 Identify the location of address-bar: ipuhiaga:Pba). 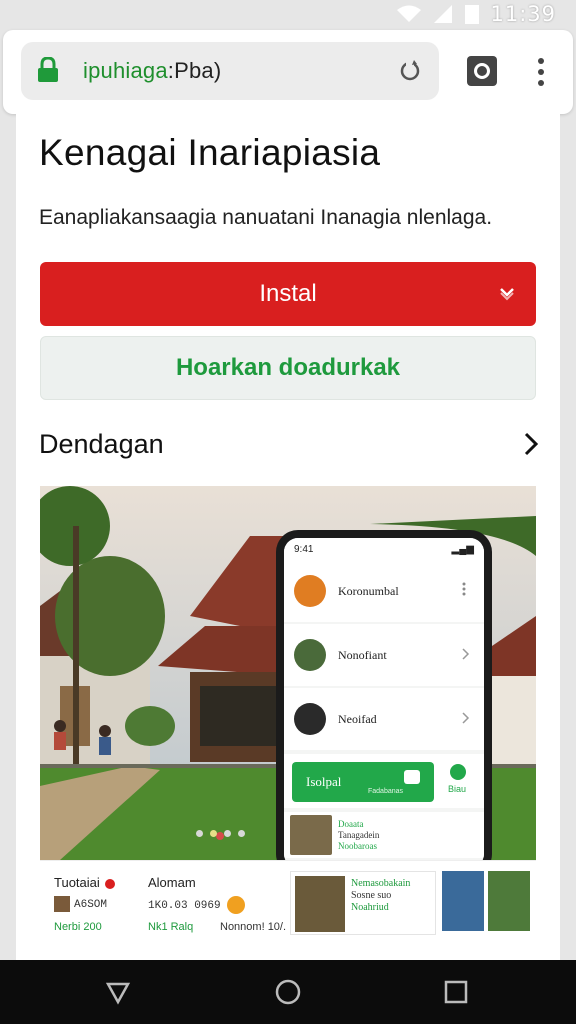
(230, 71).